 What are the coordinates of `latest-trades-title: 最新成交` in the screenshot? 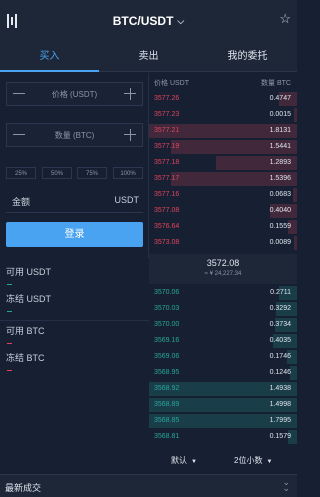 It's located at (23, 487).